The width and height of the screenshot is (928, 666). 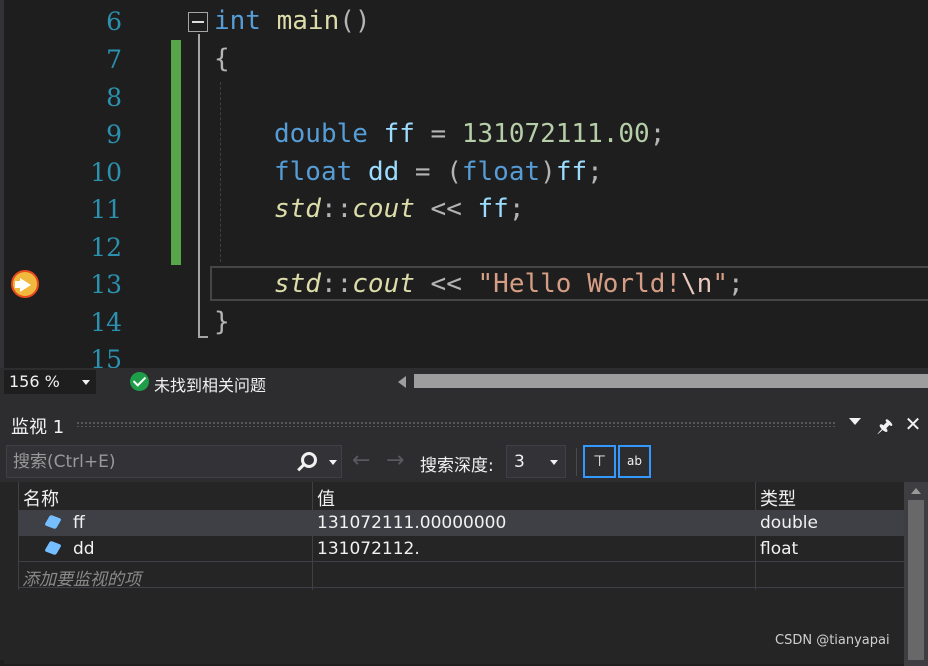 I want to click on table-header: 名称 值 类型, so click(x=454, y=496).